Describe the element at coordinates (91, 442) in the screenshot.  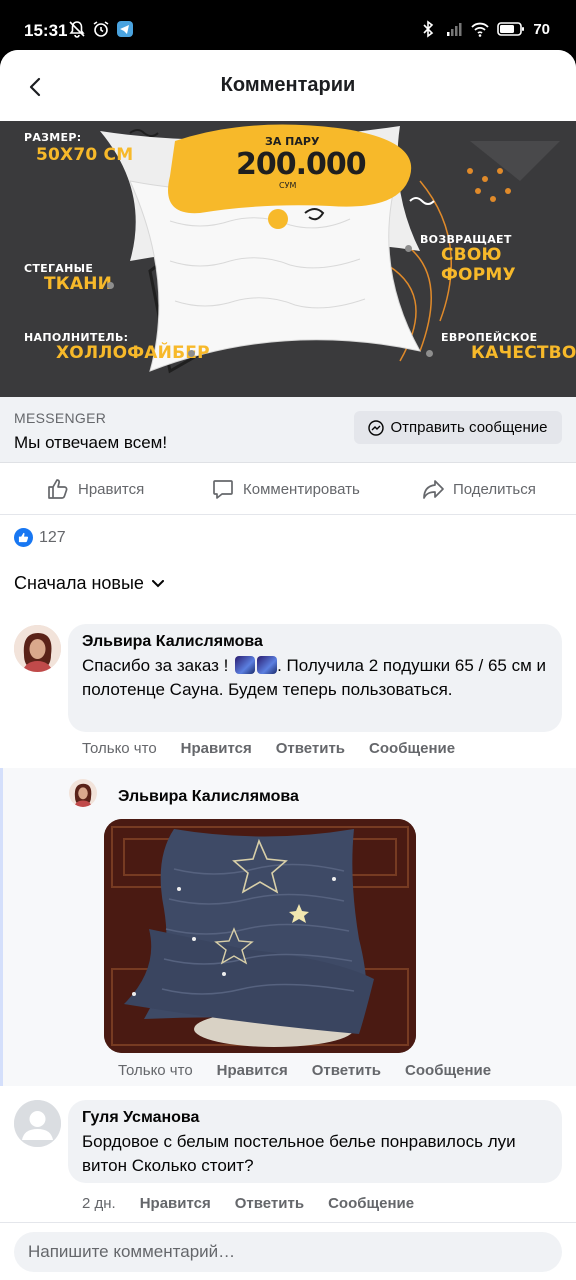
I see `messenger-headline: Мы отвечаем всем!` at that location.